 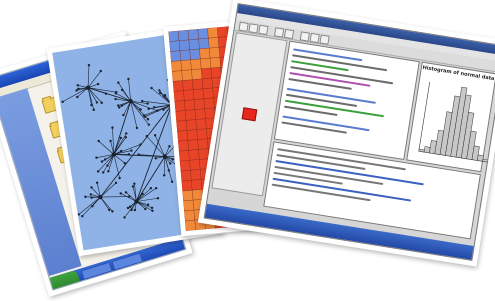 I want to click on code-editor, so click(x=346, y=100).